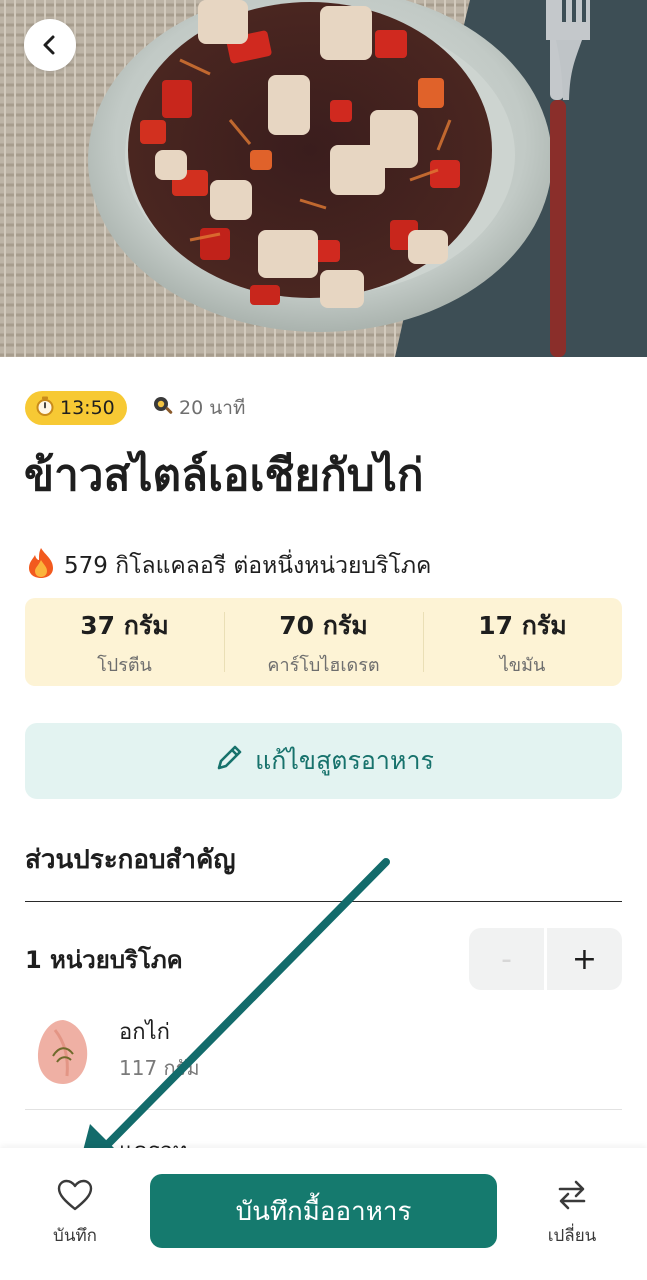 The width and height of the screenshot is (647, 1280). I want to click on frying-pan-icon, so click(163, 408).